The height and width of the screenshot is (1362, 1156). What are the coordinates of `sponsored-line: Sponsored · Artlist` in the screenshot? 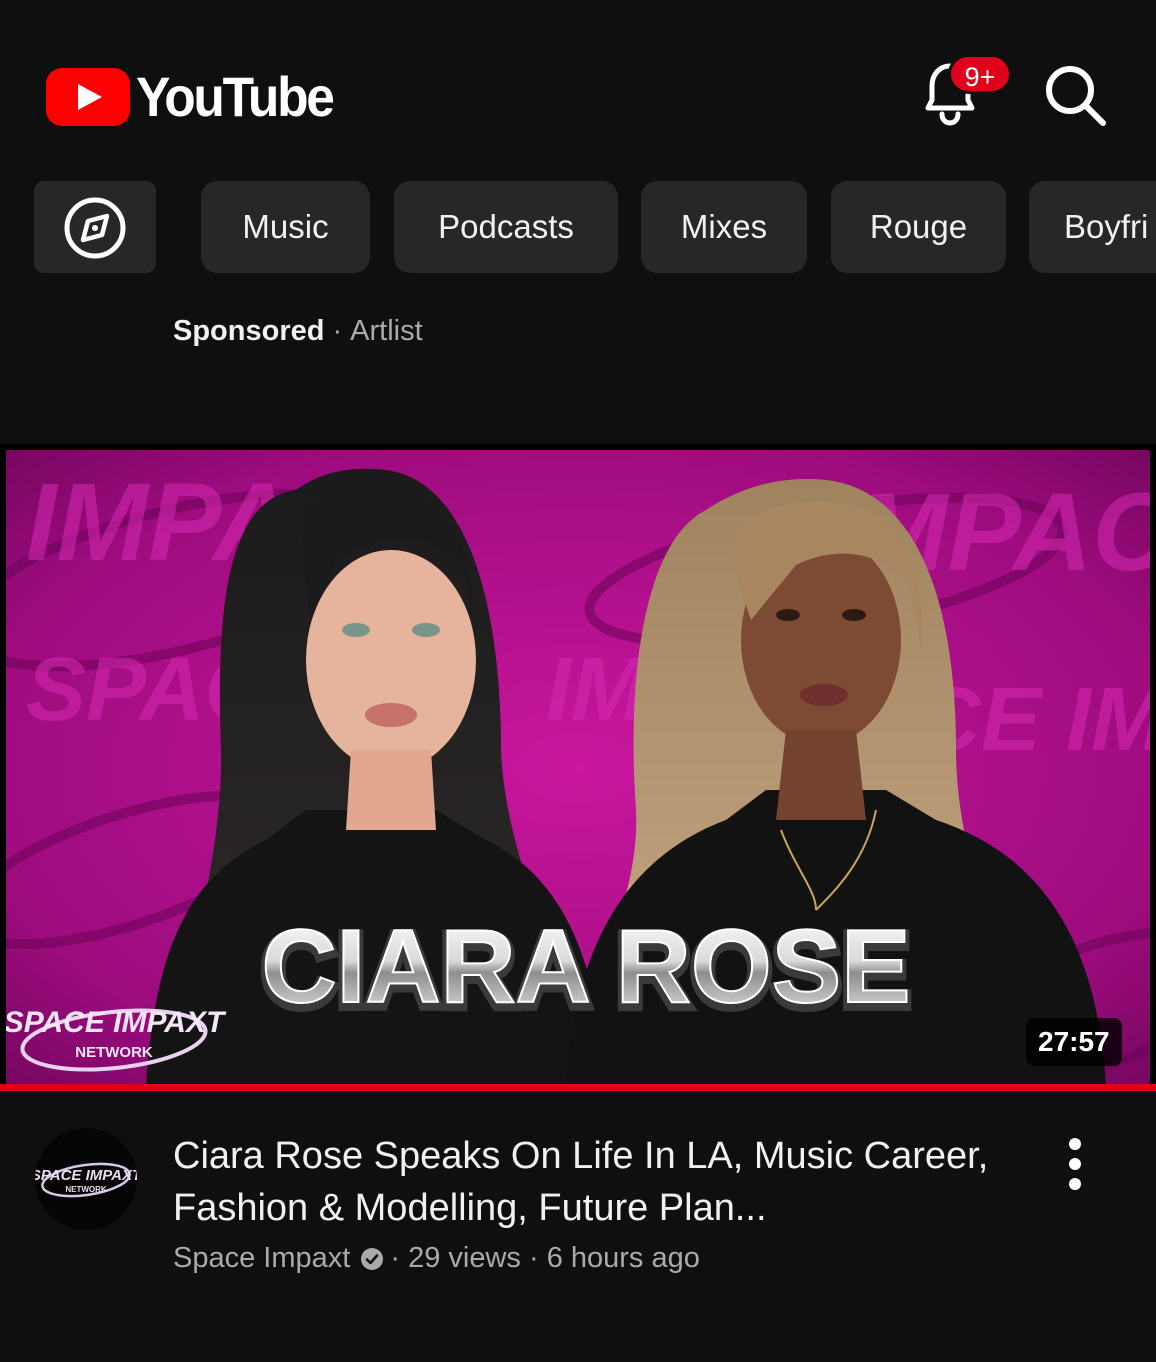 It's located at (298, 331).